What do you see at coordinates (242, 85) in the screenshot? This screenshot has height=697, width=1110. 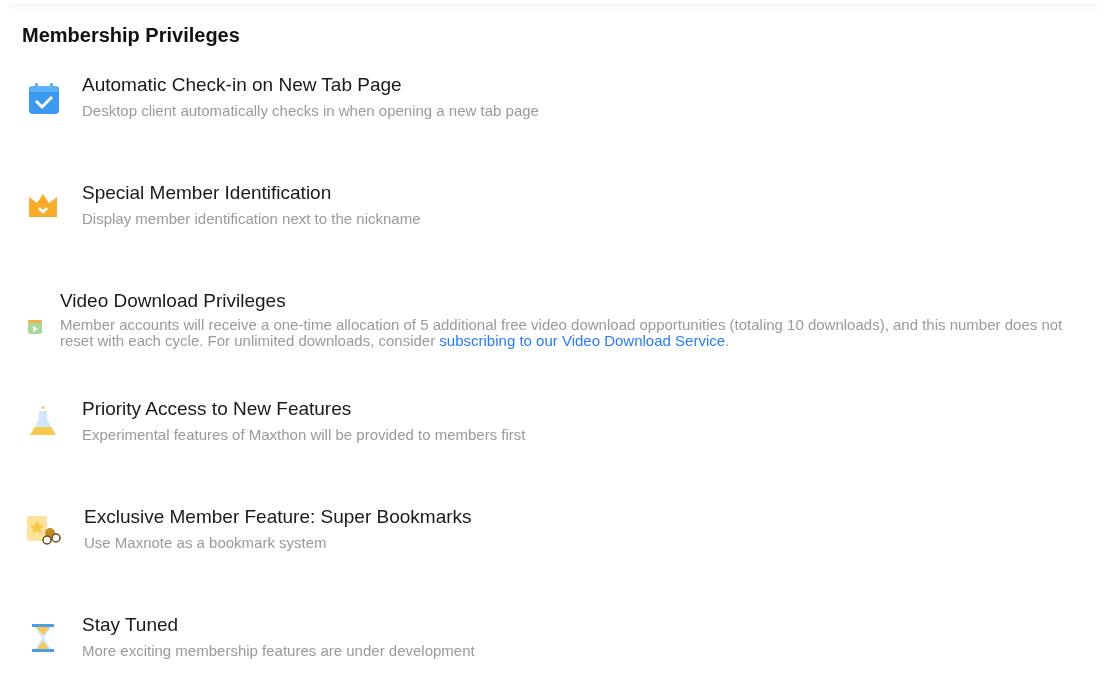 I see `privilege-title: Automatic Check-in on New Tab Page` at bounding box center [242, 85].